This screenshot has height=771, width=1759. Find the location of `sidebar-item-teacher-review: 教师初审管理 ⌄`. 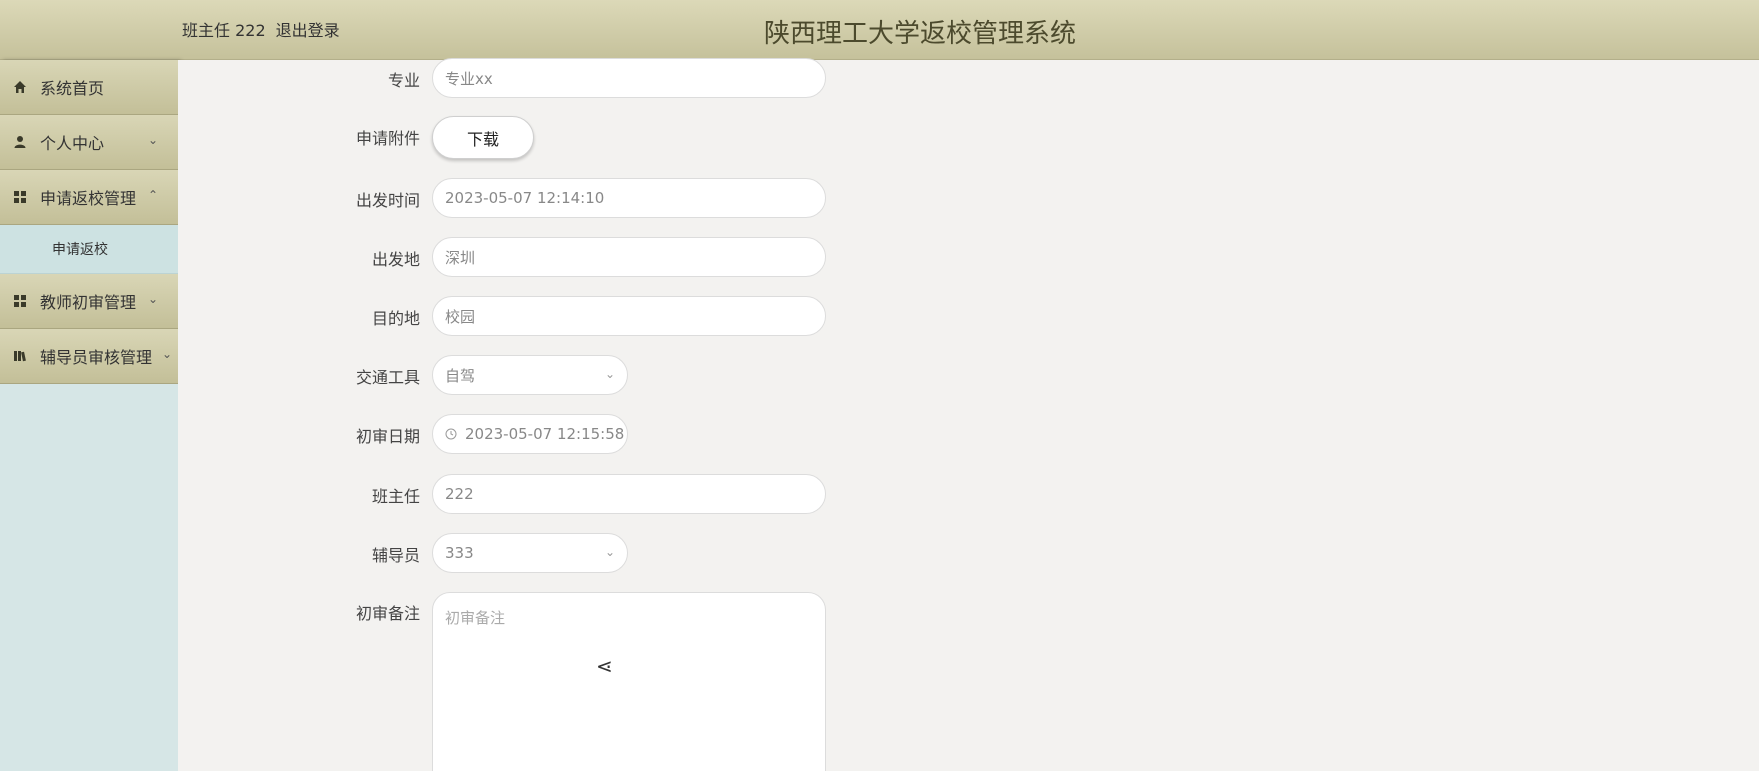

sidebar-item-teacher-review: 教师初审管理 ⌄ is located at coordinates (89, 301).